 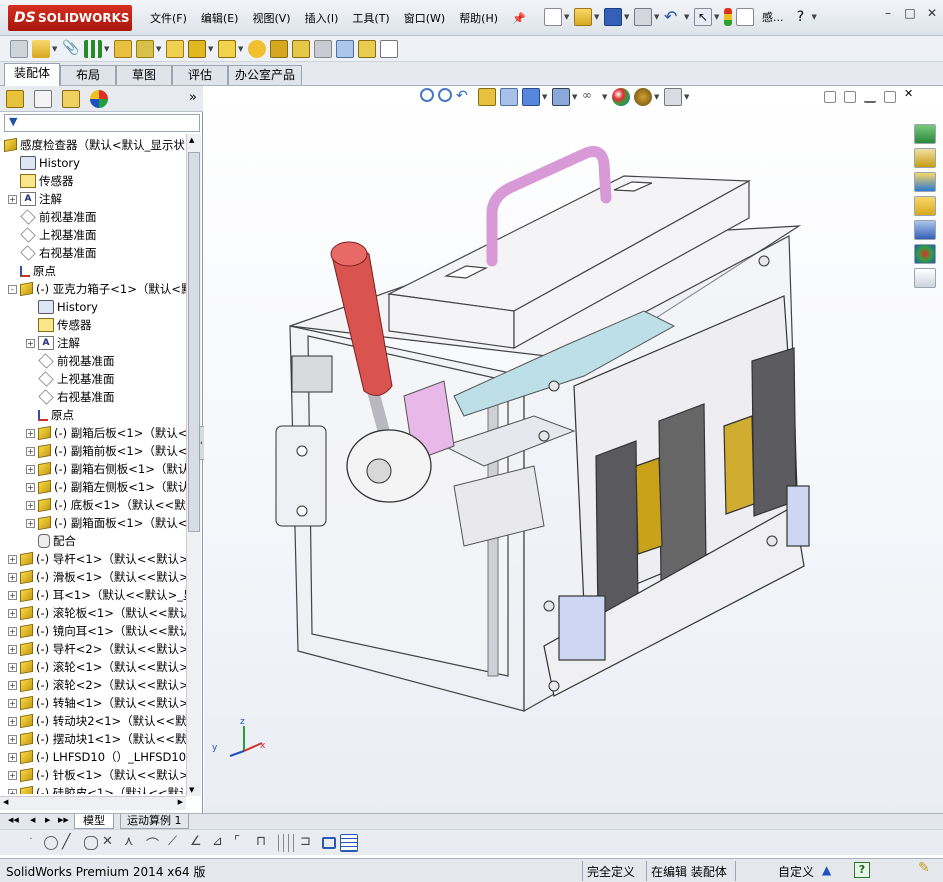 What do you see at coordinates (93, 803) in the screenshot?
I see `tree-horizontal-scrollbar: ◀ ▶` at bounding box center [93, 803].